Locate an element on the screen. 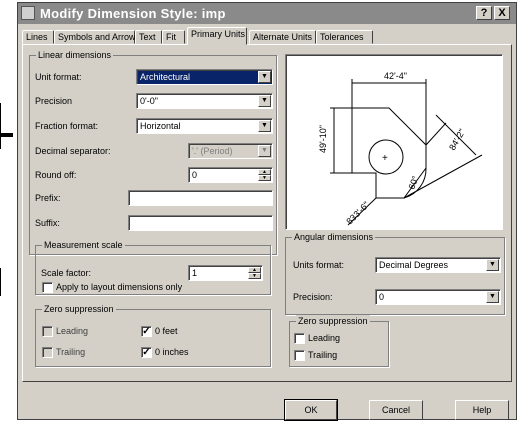 This screenshot has height=425, width=525. leading-linear-checkbox is located at coordinates (47, 331).